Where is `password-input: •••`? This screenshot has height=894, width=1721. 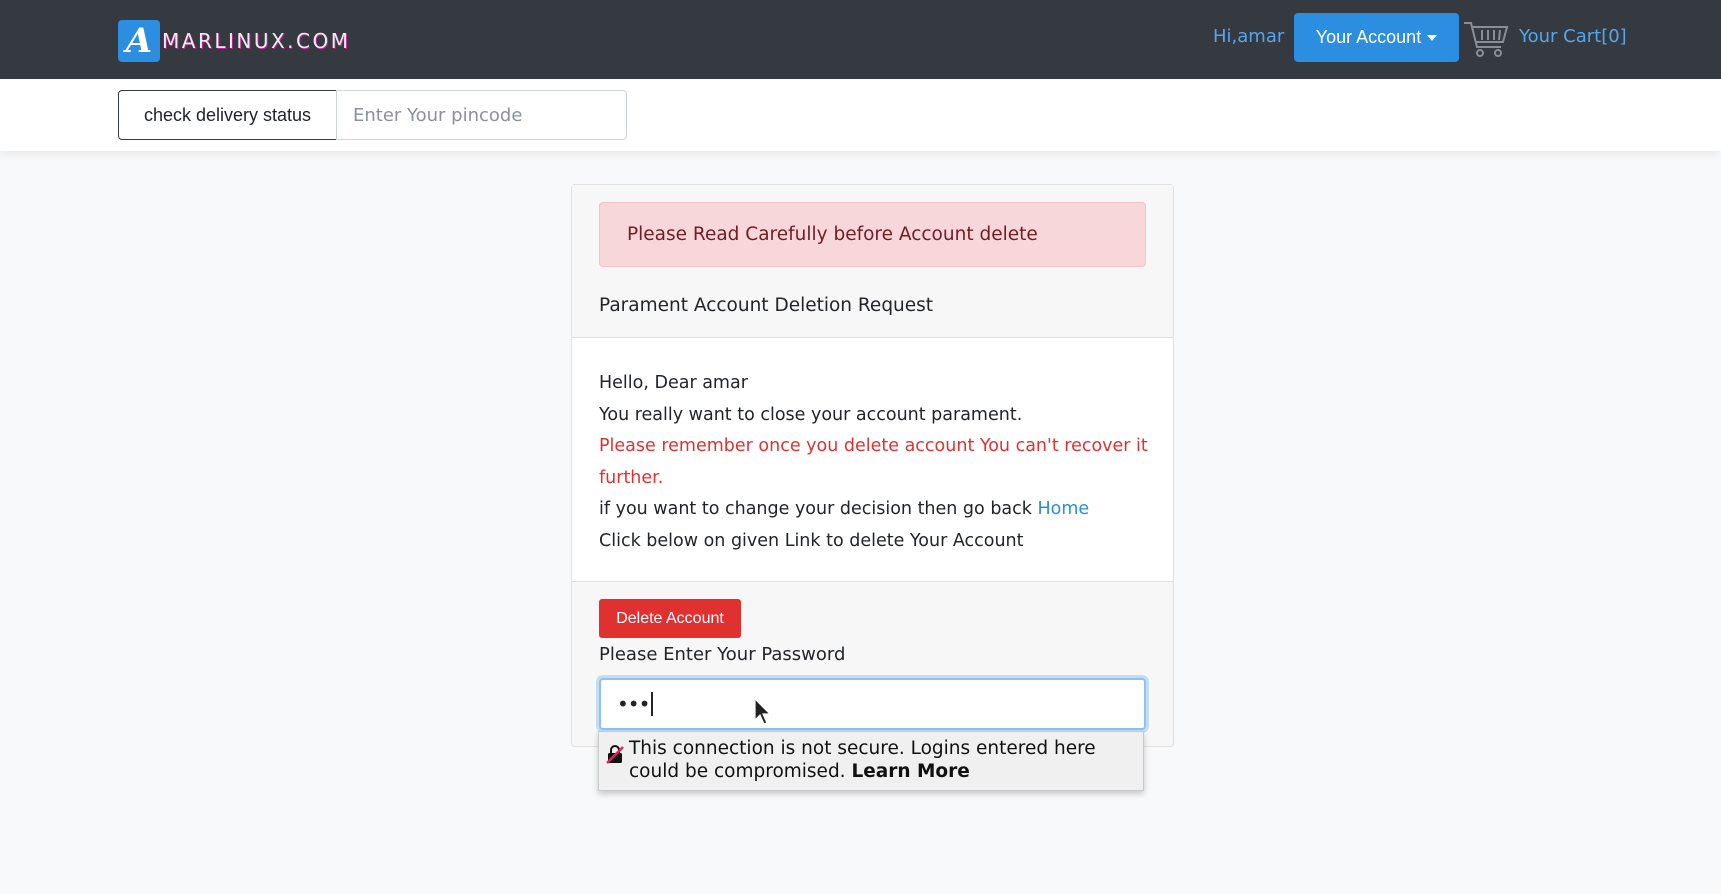
password-input: ••• is located at coordinates (872, 704).